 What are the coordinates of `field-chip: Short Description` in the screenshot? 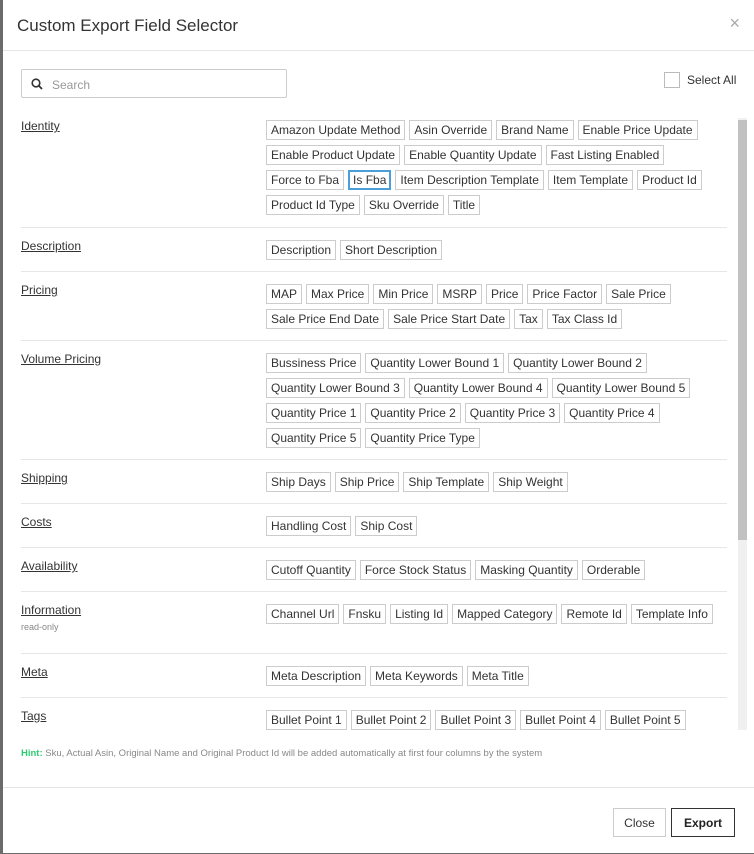 It's located at (391, 250).